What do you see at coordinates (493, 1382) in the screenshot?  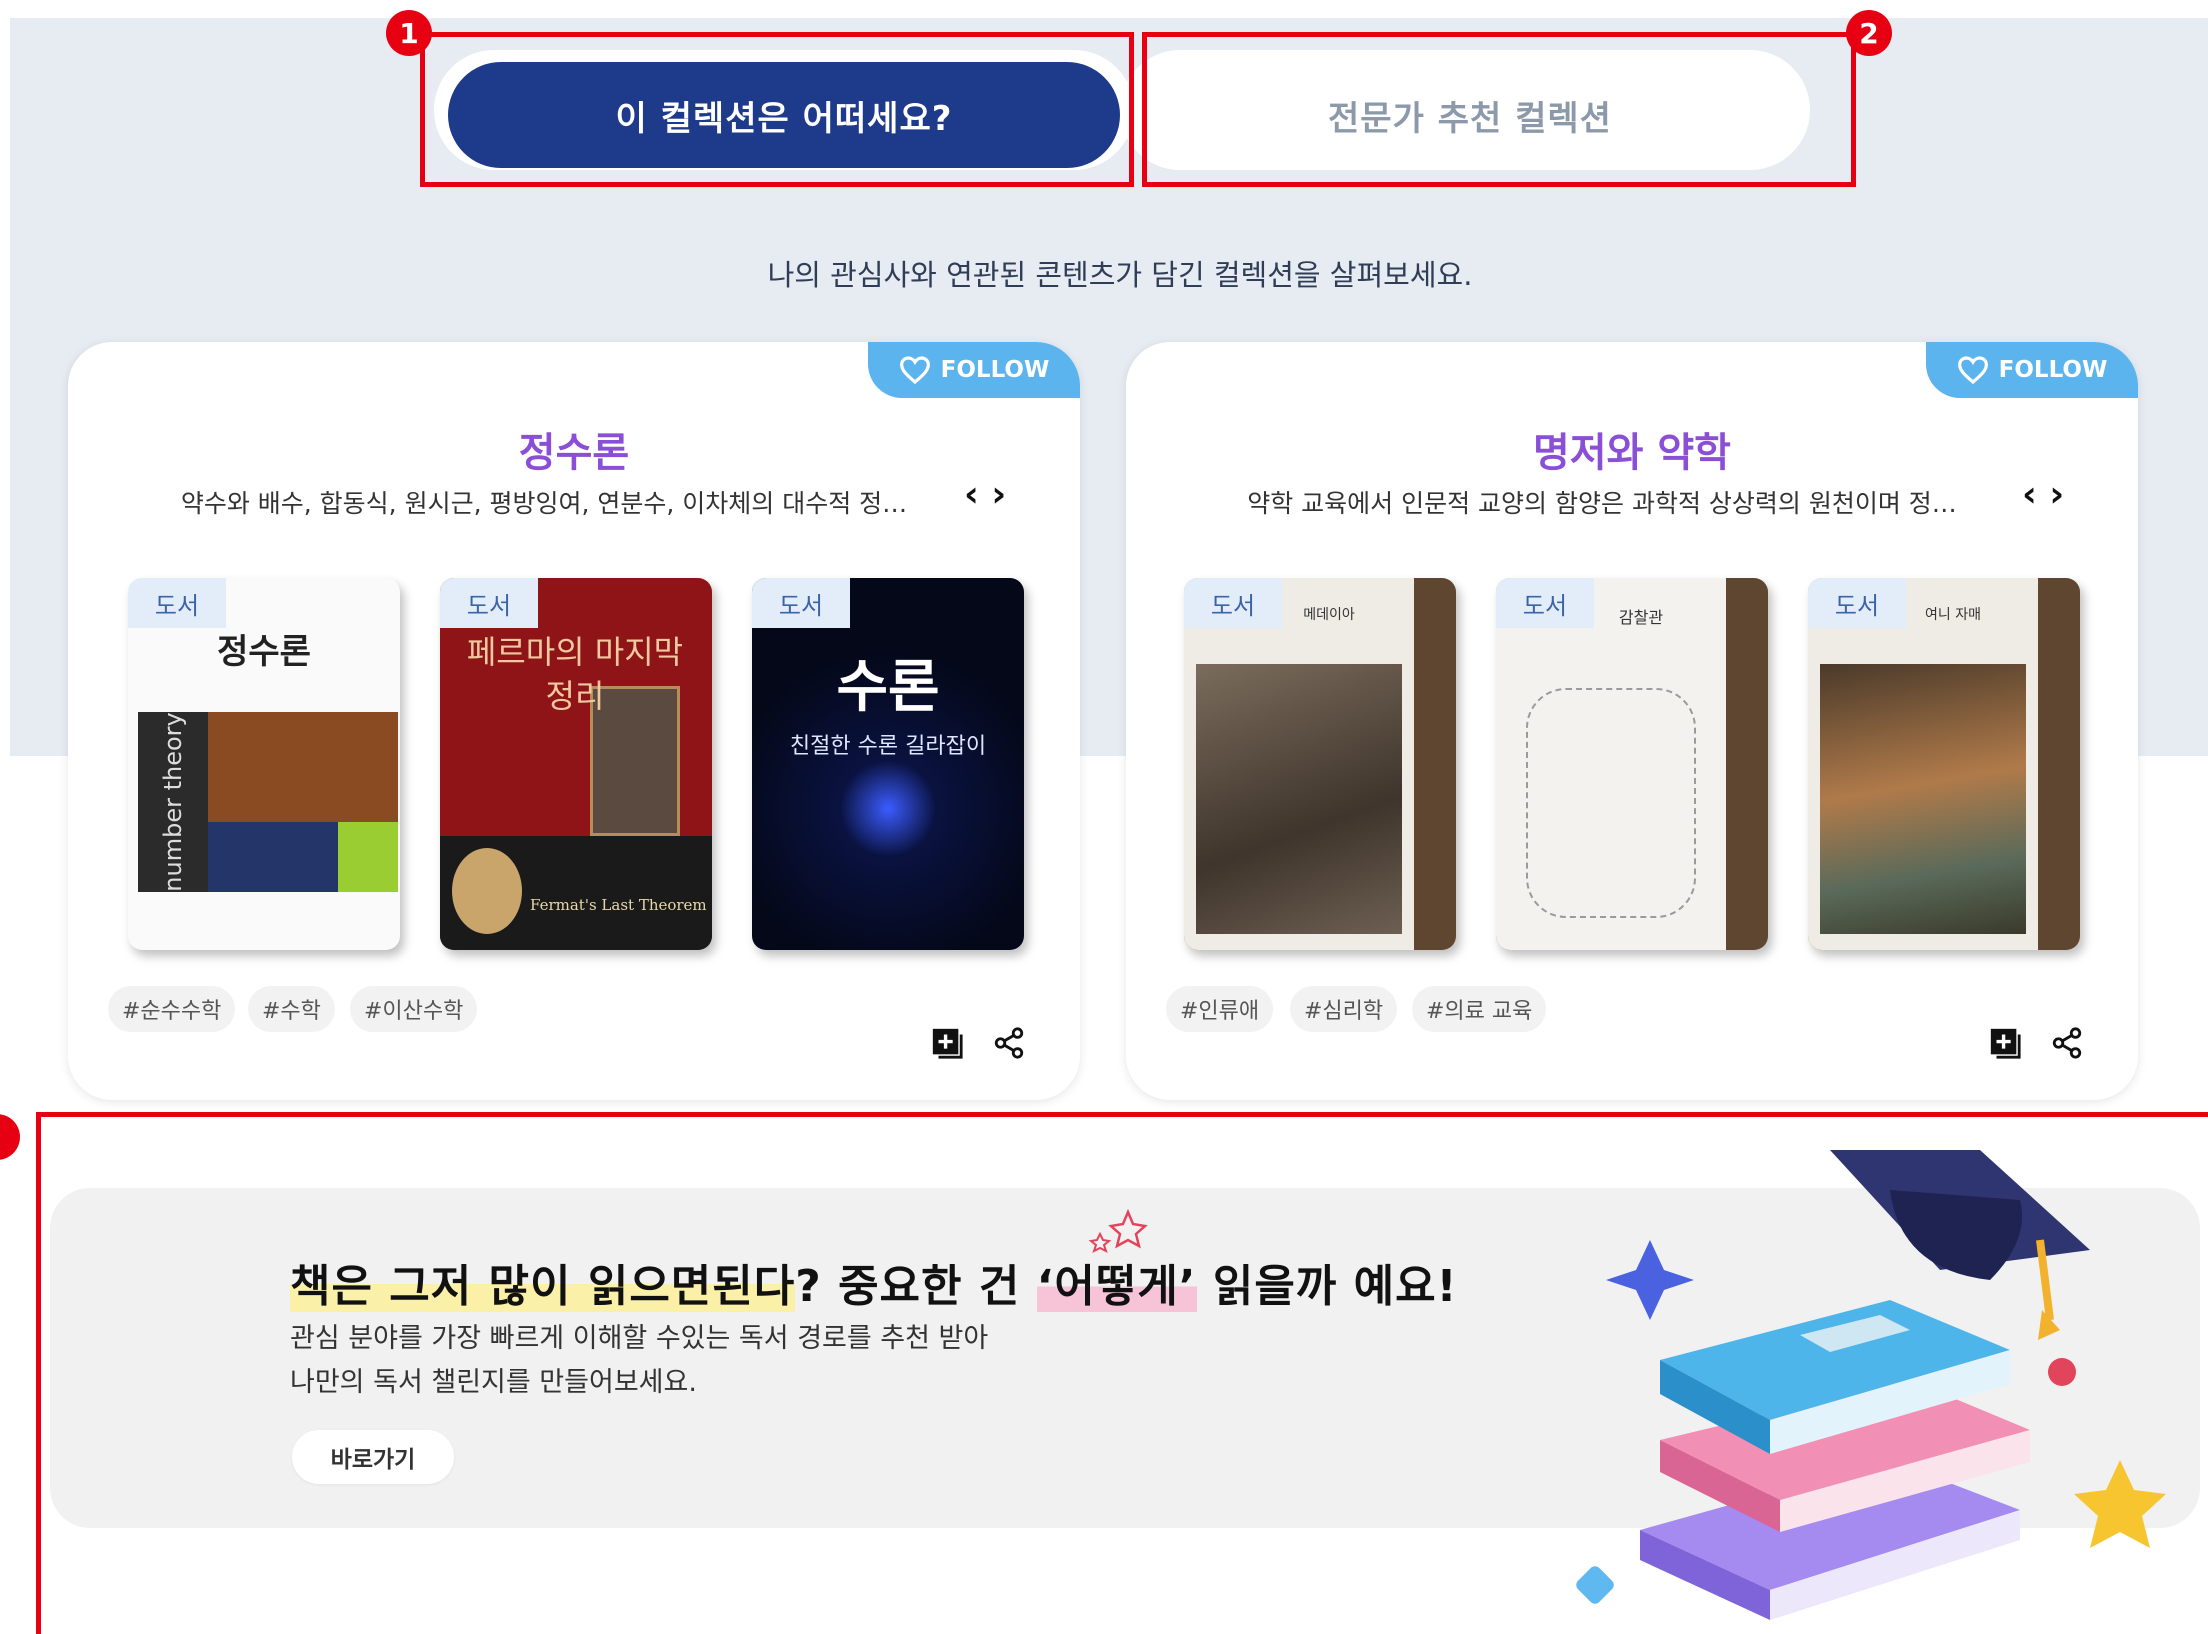 I see `banner-description-line: 나만의 독서 챌린지를 만들어보세요.` at bounding box center [493, 1382].